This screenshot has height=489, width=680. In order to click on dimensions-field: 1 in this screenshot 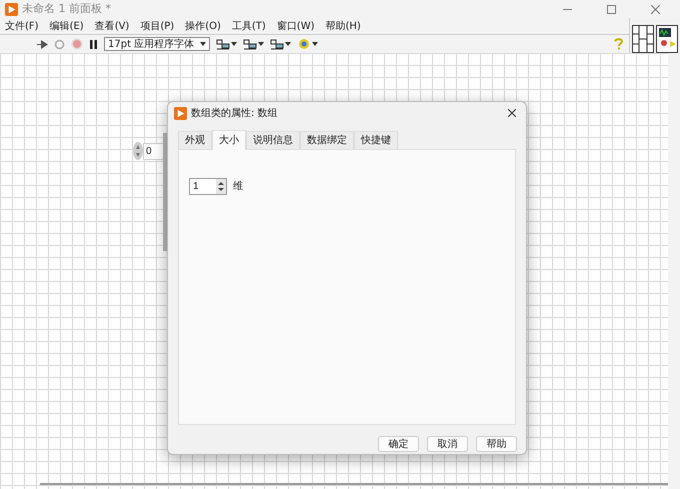, I will do `click(208, 186)`.